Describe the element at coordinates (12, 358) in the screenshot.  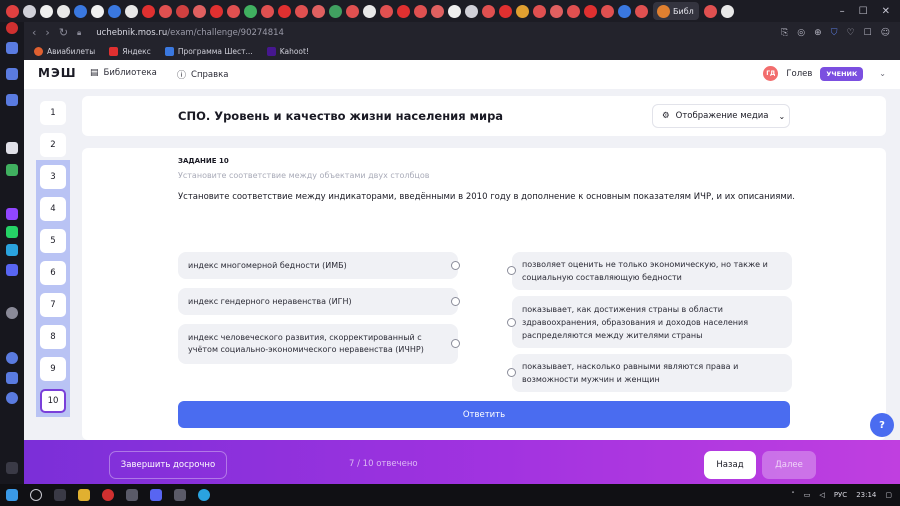
I see `history-icon` at that location.